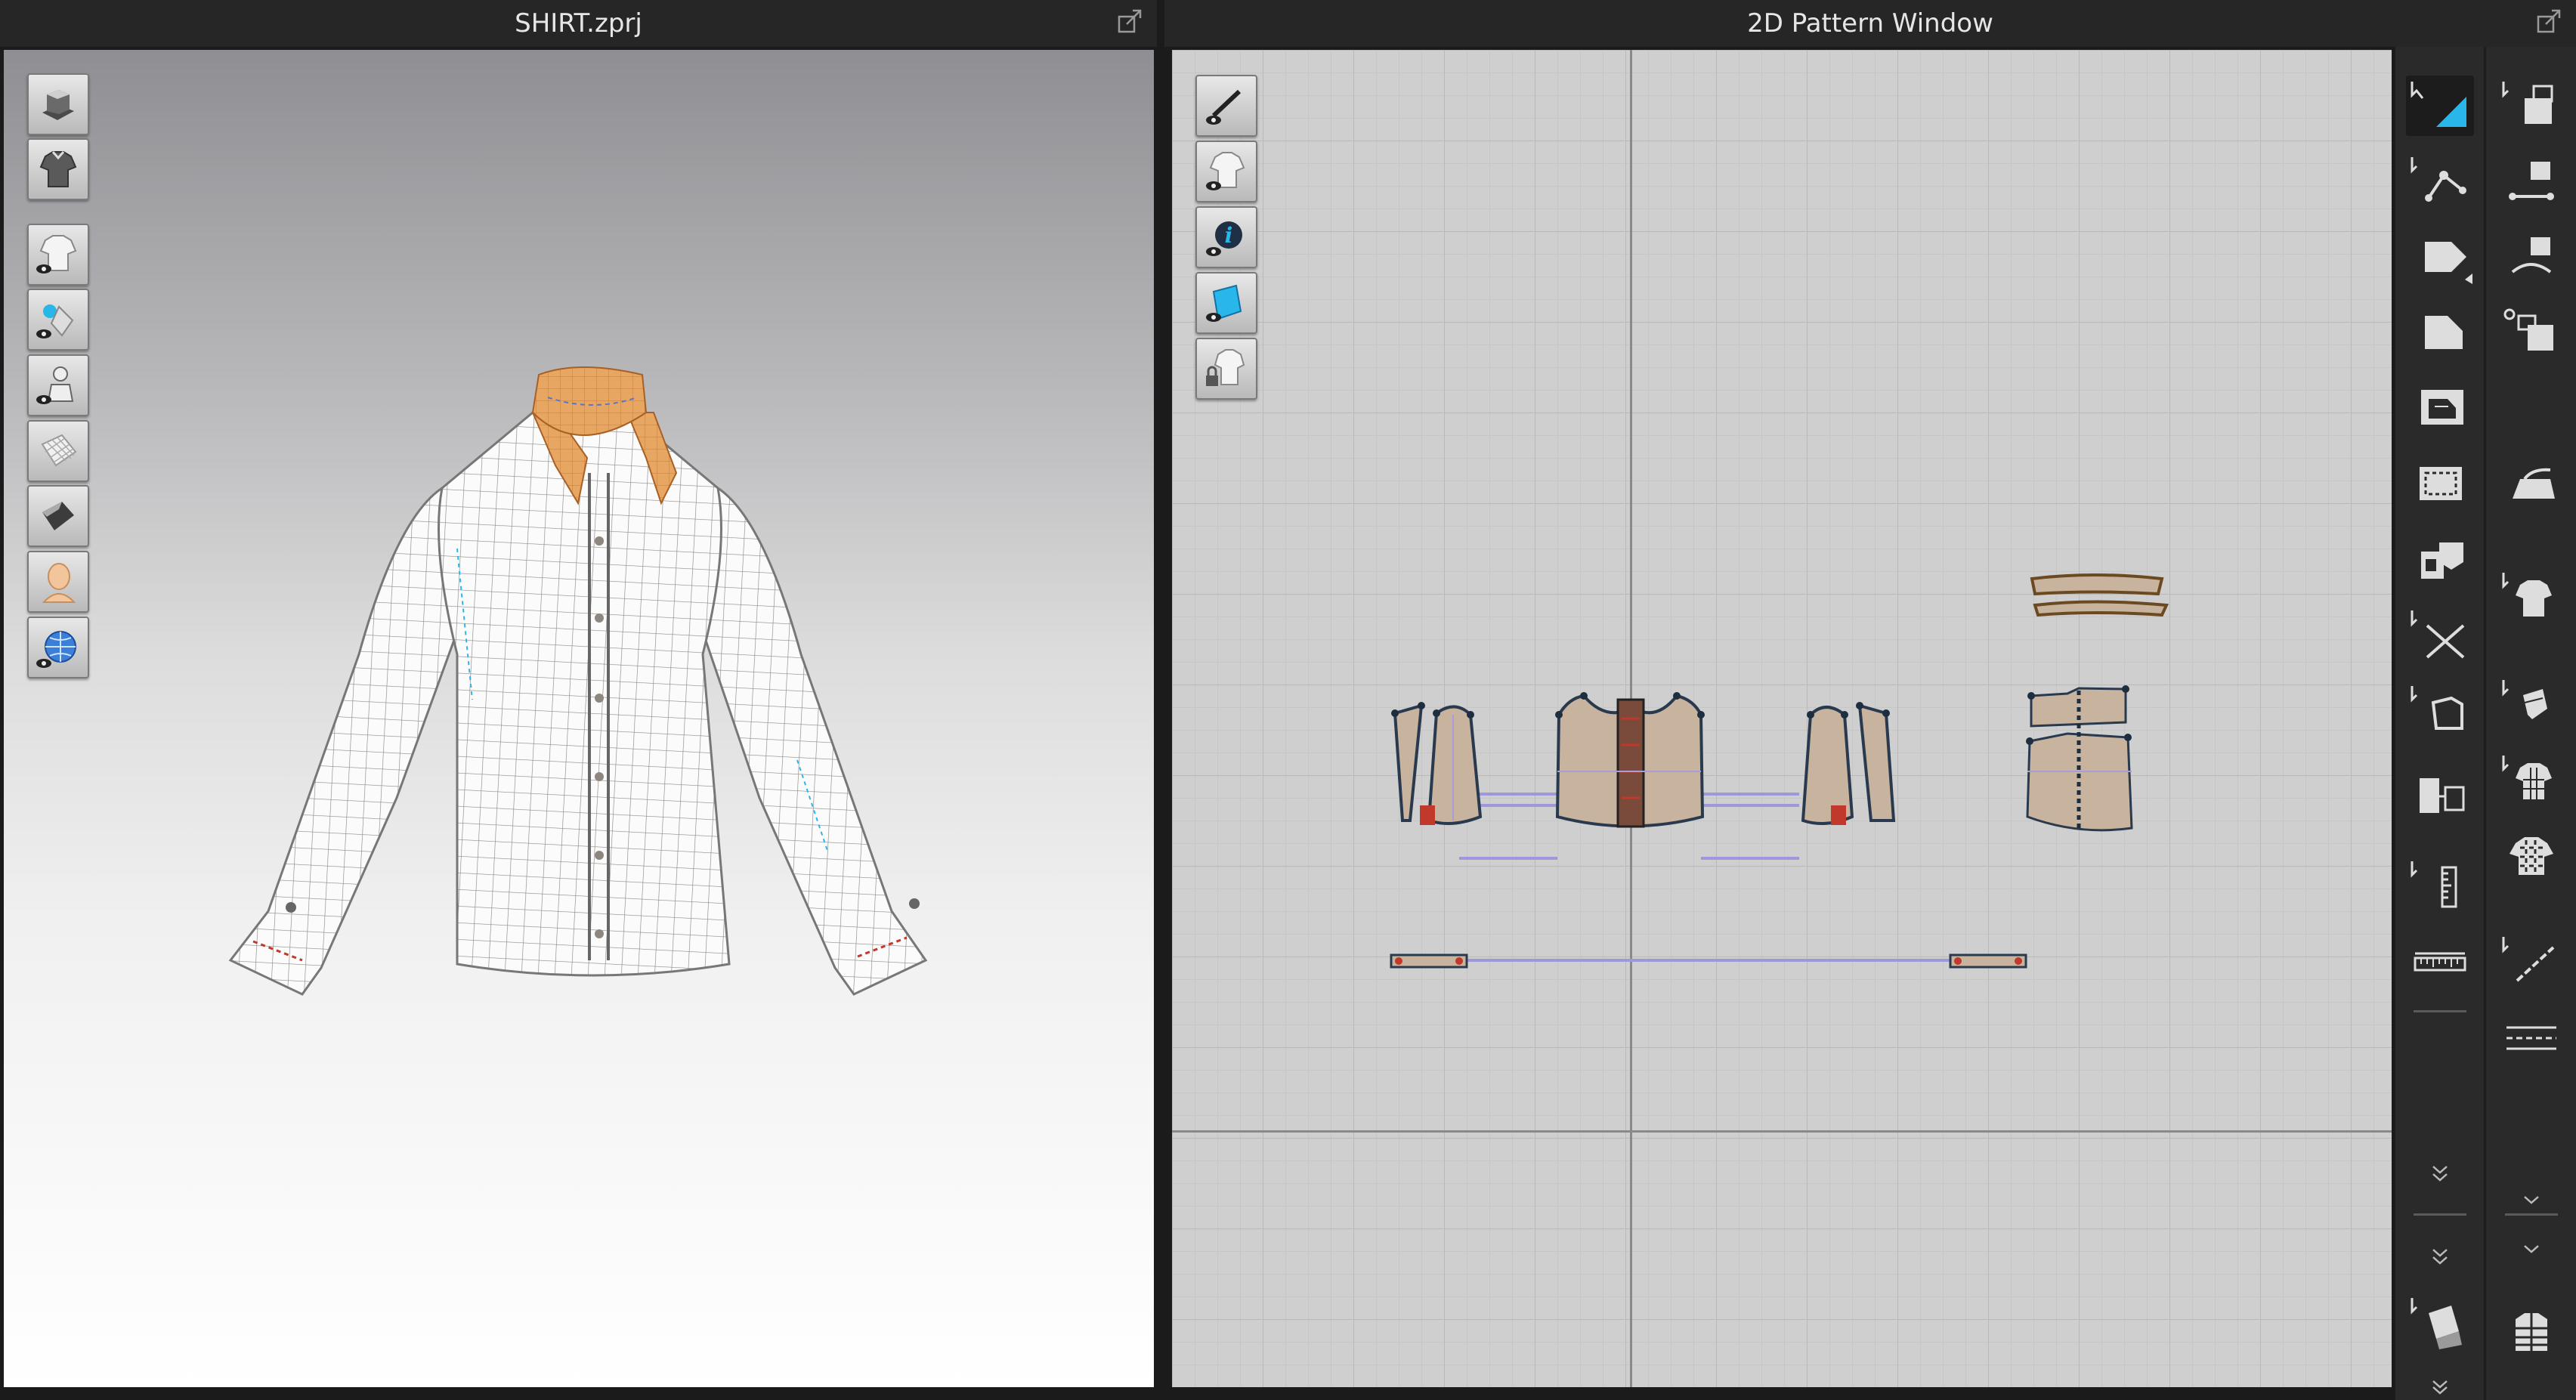 The height and width of the screenshot is (1400, 2576). Describe the element at coordinates (2440, 257) in the screenshot. I see `polygon-pattern-icon` at that location.